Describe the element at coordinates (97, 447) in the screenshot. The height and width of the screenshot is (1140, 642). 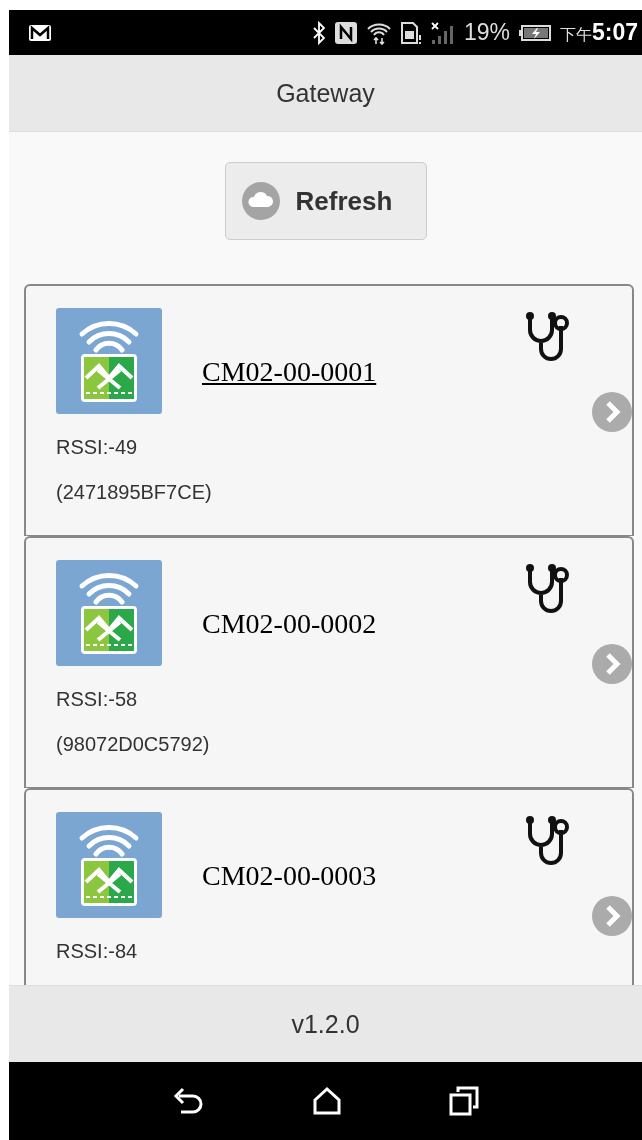
I see `rssi-value: RSSI:-49` at that location.